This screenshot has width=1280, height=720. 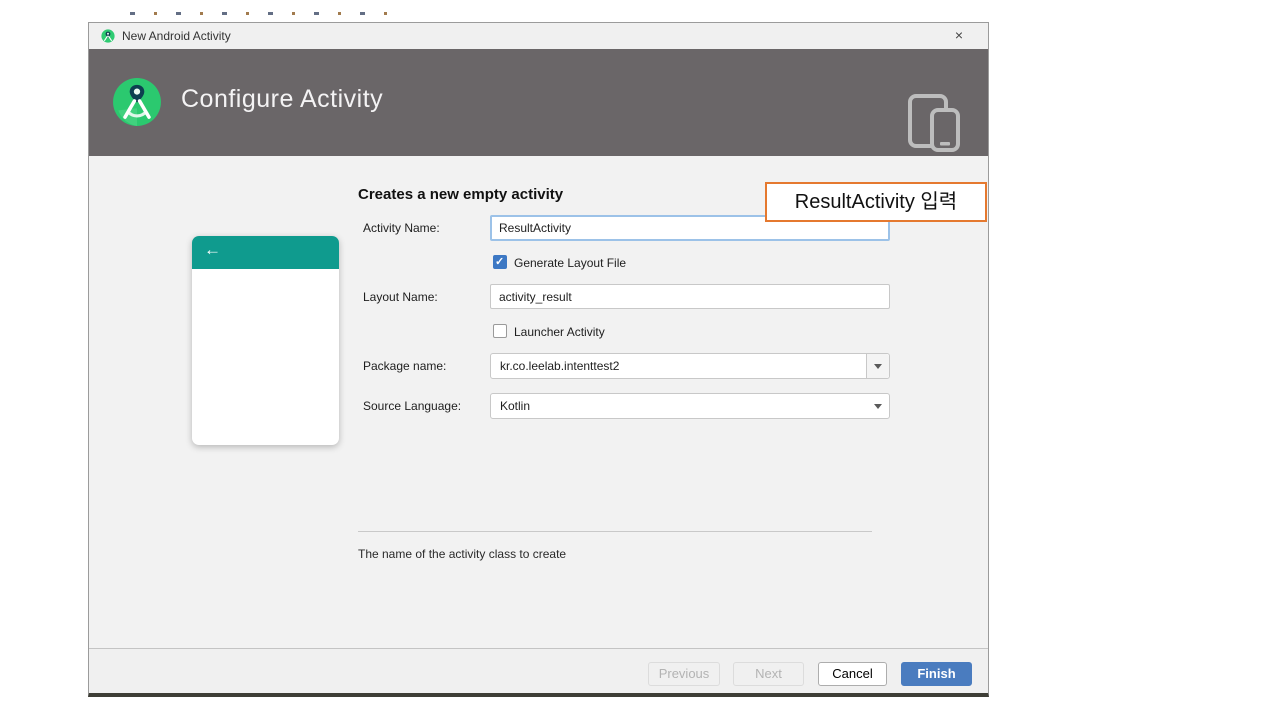 I want to click on generate-layout-label: Generate Layout File, so click(x=570, y=263).